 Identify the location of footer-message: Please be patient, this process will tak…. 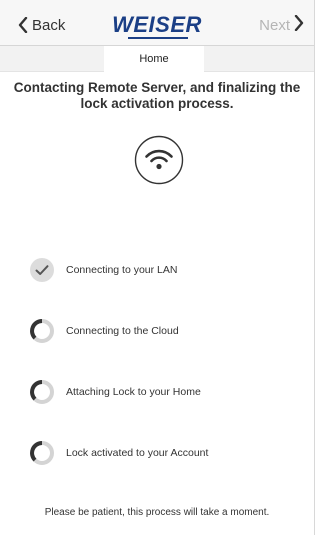
(157, 512).